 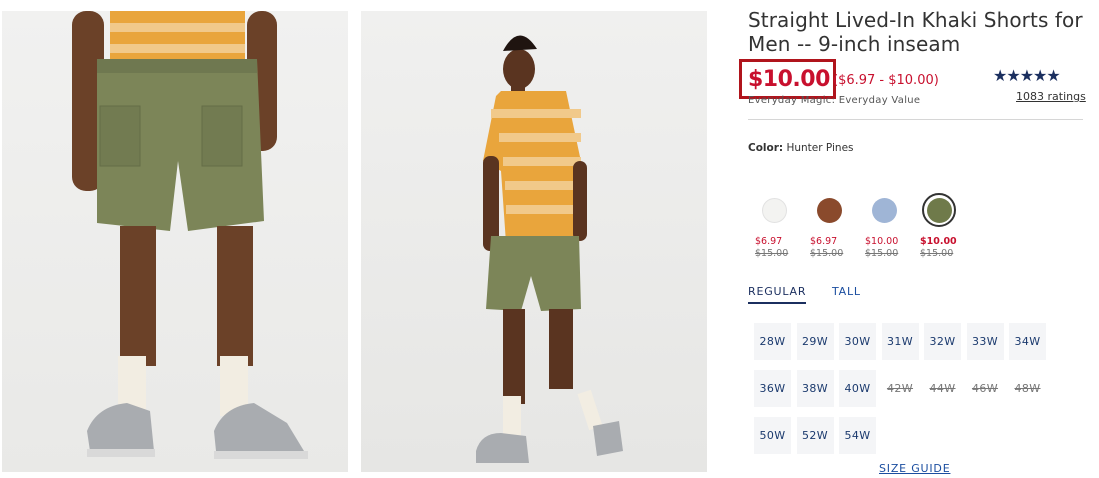 I want to click on size-button: 31W, so click(x=900, y=341).